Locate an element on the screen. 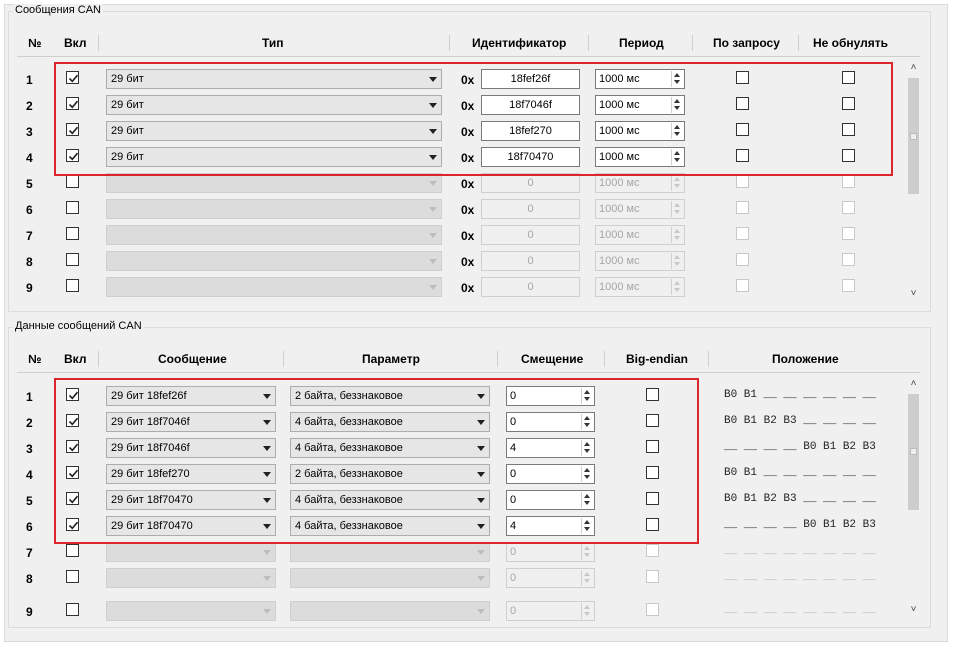  scroll-up-icon: ˄ is located at coordinates (913, 68).